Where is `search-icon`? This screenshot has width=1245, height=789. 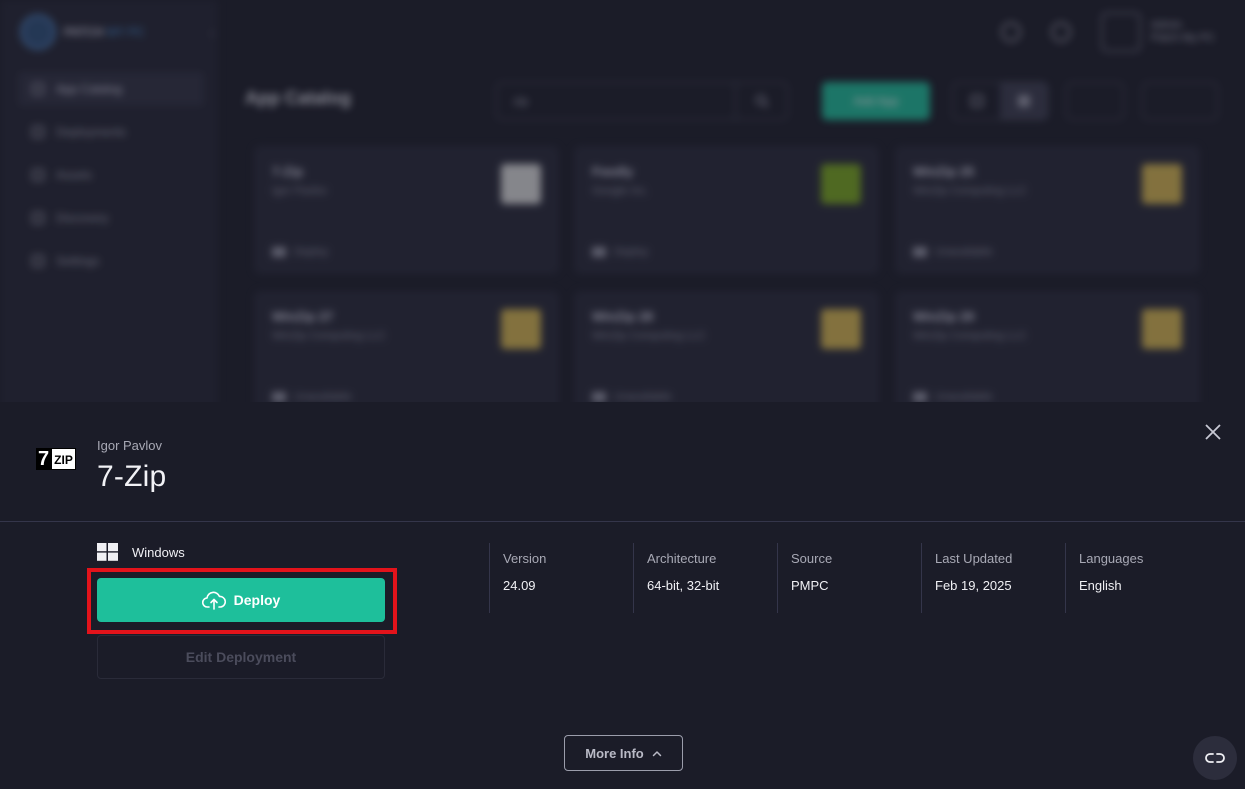 search-icon is located at coordinates (762, 101).